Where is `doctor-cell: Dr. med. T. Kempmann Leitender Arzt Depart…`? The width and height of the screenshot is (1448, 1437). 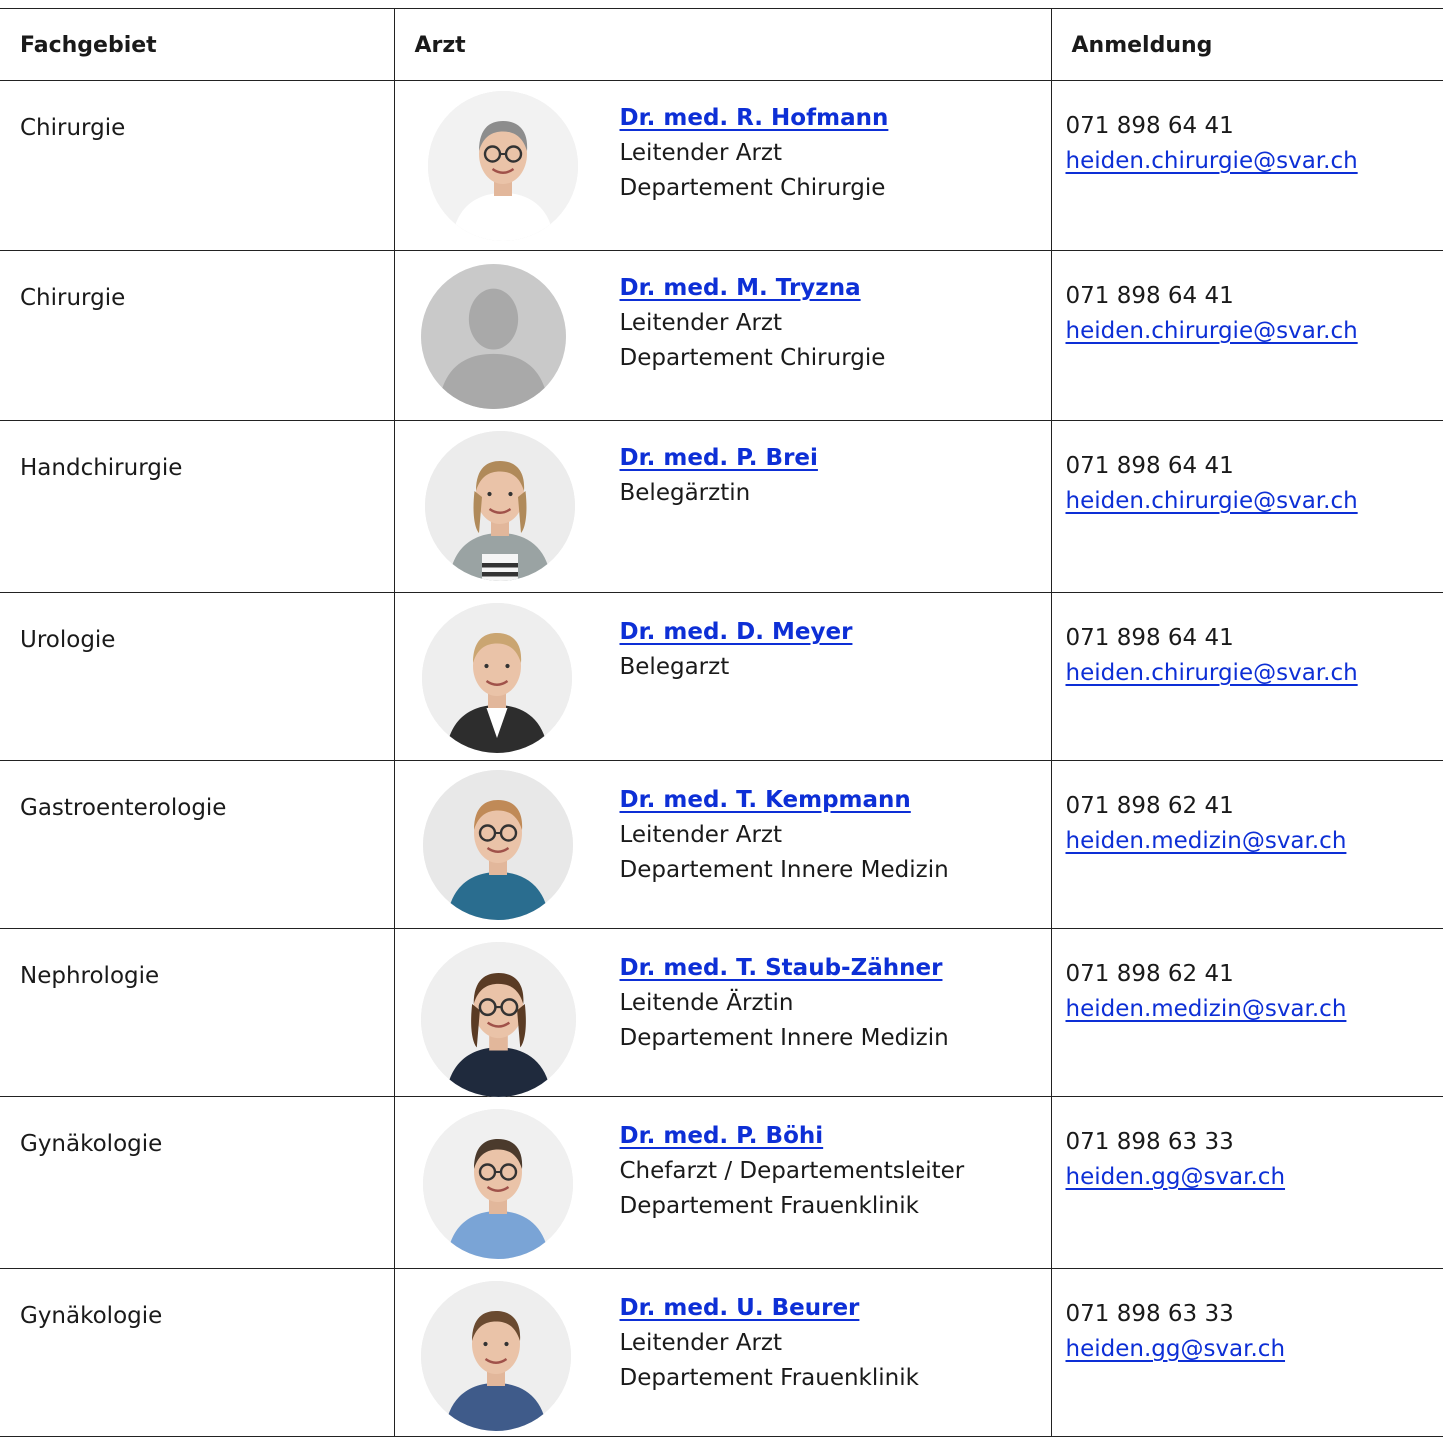
doctor-cell: Dr. med. T. Kempmann Leitender Arzt Depart… is located at coordinates (723, 844).